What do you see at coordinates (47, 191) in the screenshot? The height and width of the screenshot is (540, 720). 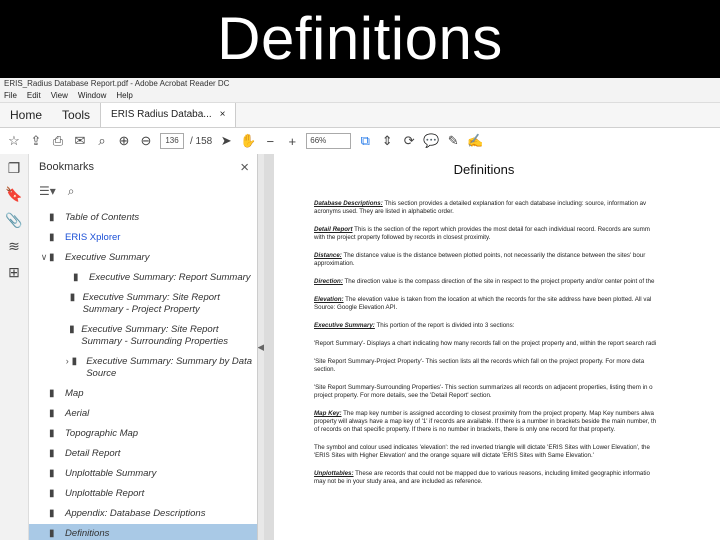 I see `options-icon: ☰▾` at bounding box center [47, 191].